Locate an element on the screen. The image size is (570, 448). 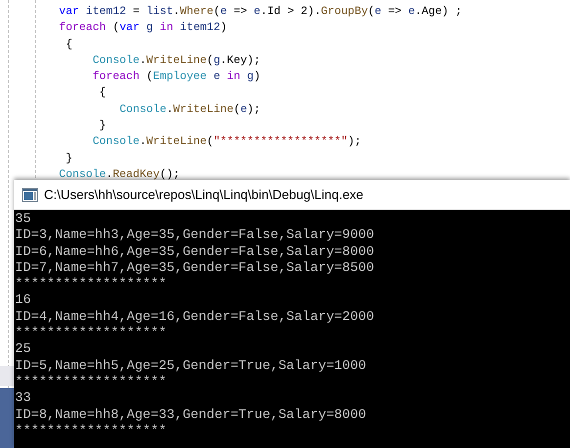
side-panel is located at coordinates (7, 418).